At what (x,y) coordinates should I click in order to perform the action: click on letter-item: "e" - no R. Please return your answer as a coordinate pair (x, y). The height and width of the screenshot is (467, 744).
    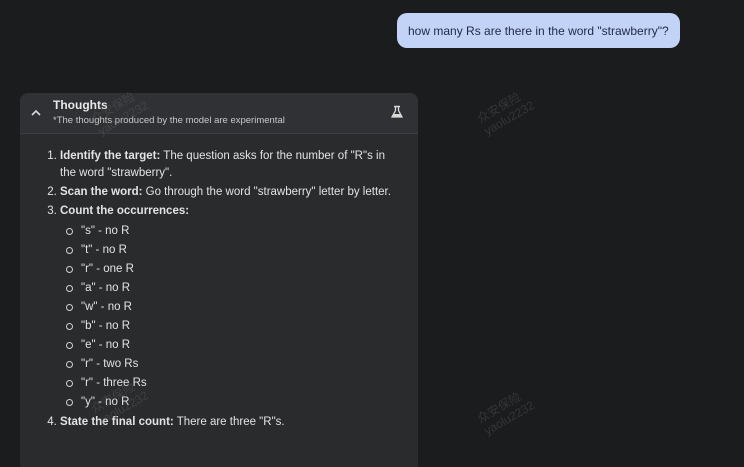
    Looking at the image, I should click on (235, 345).